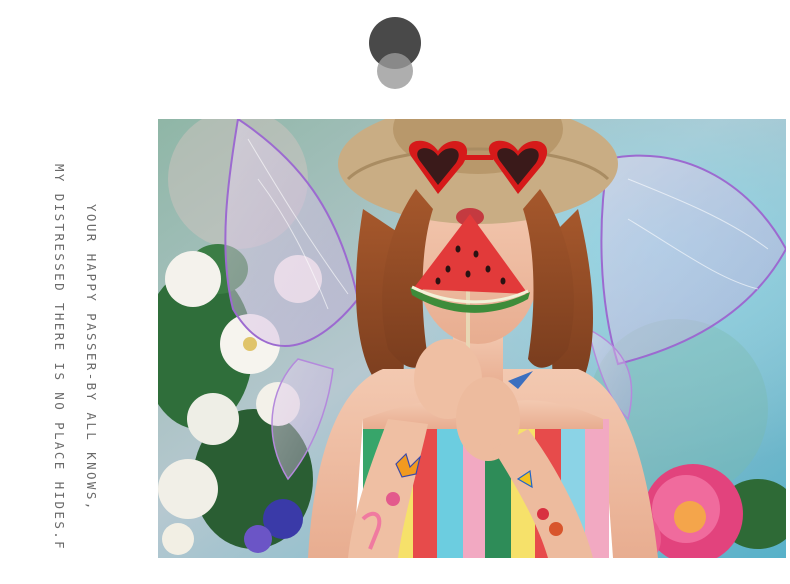  I want to click on caption-line-1: YOUR HAPPY PASSER-BY ALL KNOWS,, so click(91, 358).